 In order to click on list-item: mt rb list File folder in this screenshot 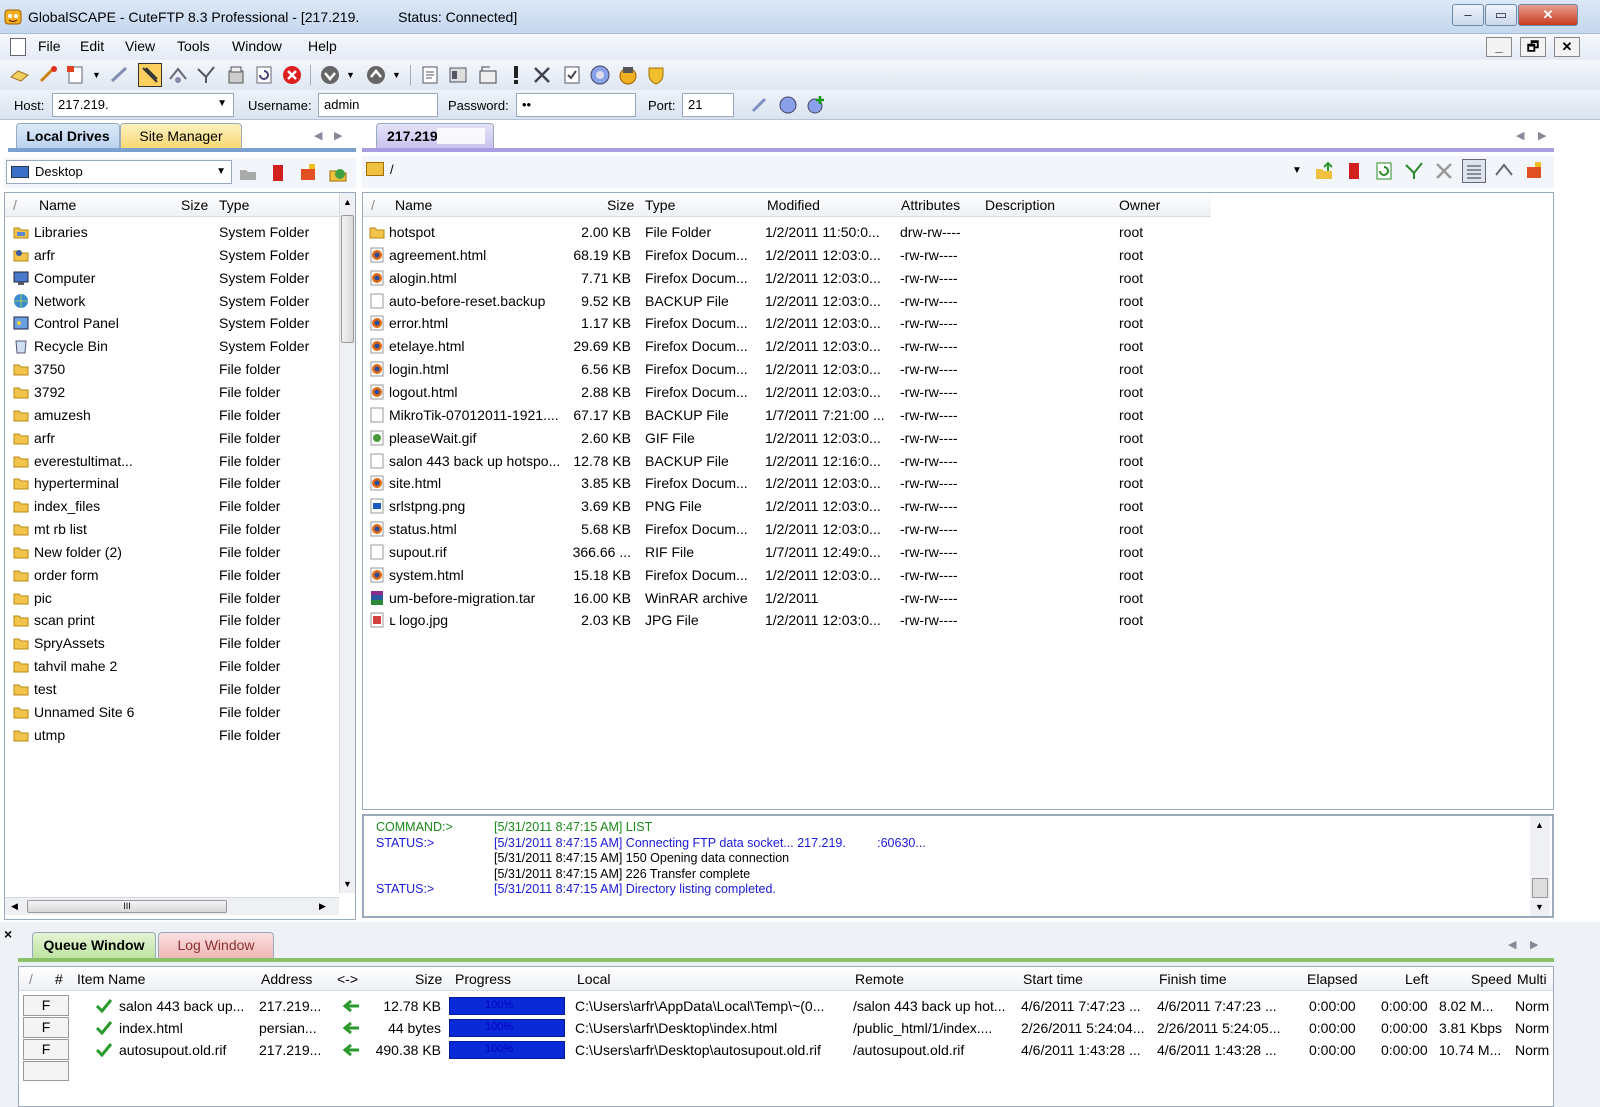, I will do `click(172, 529)`.